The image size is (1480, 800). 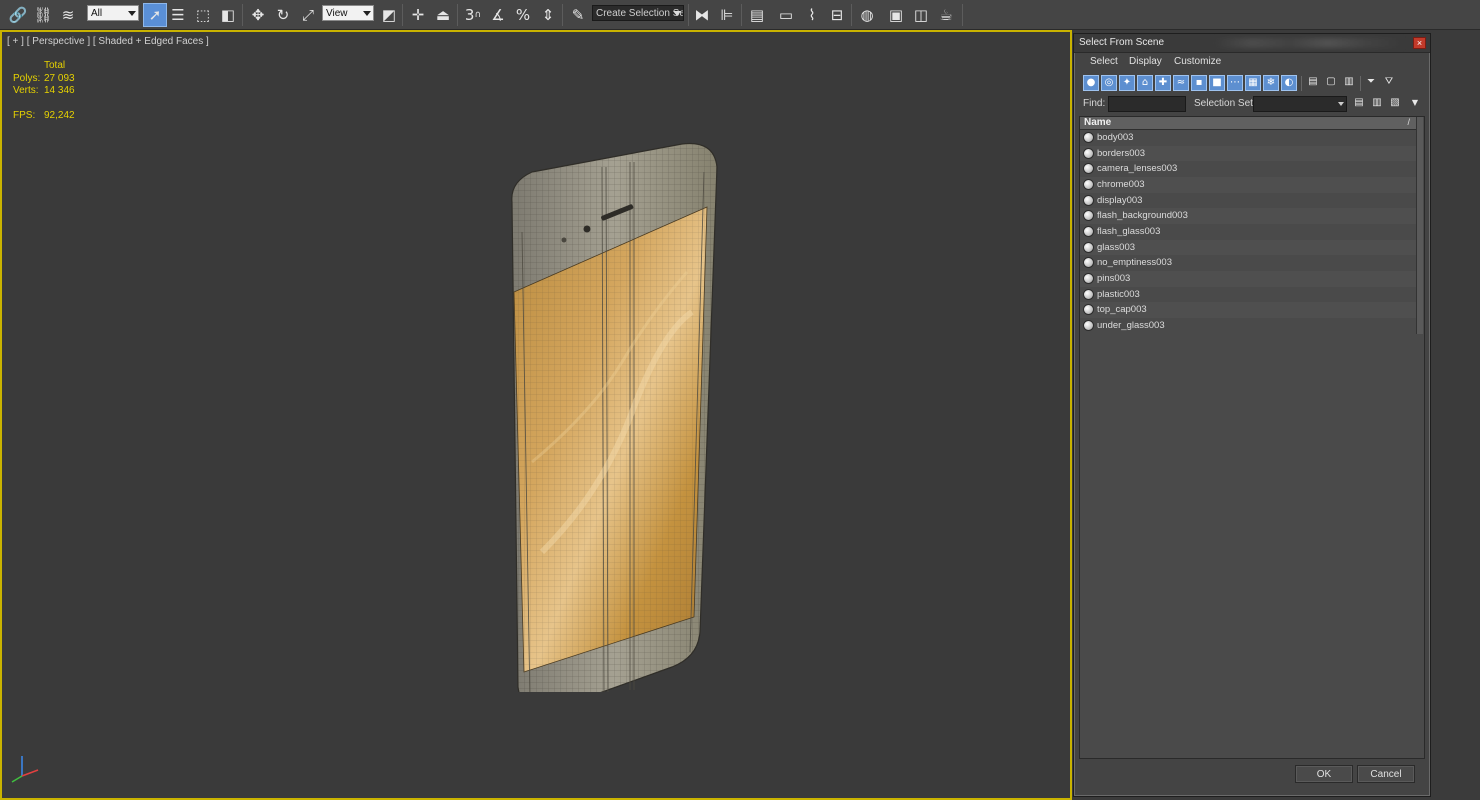 I want to click on list-item: camera_lenses003, so click(x=1248, y=169).